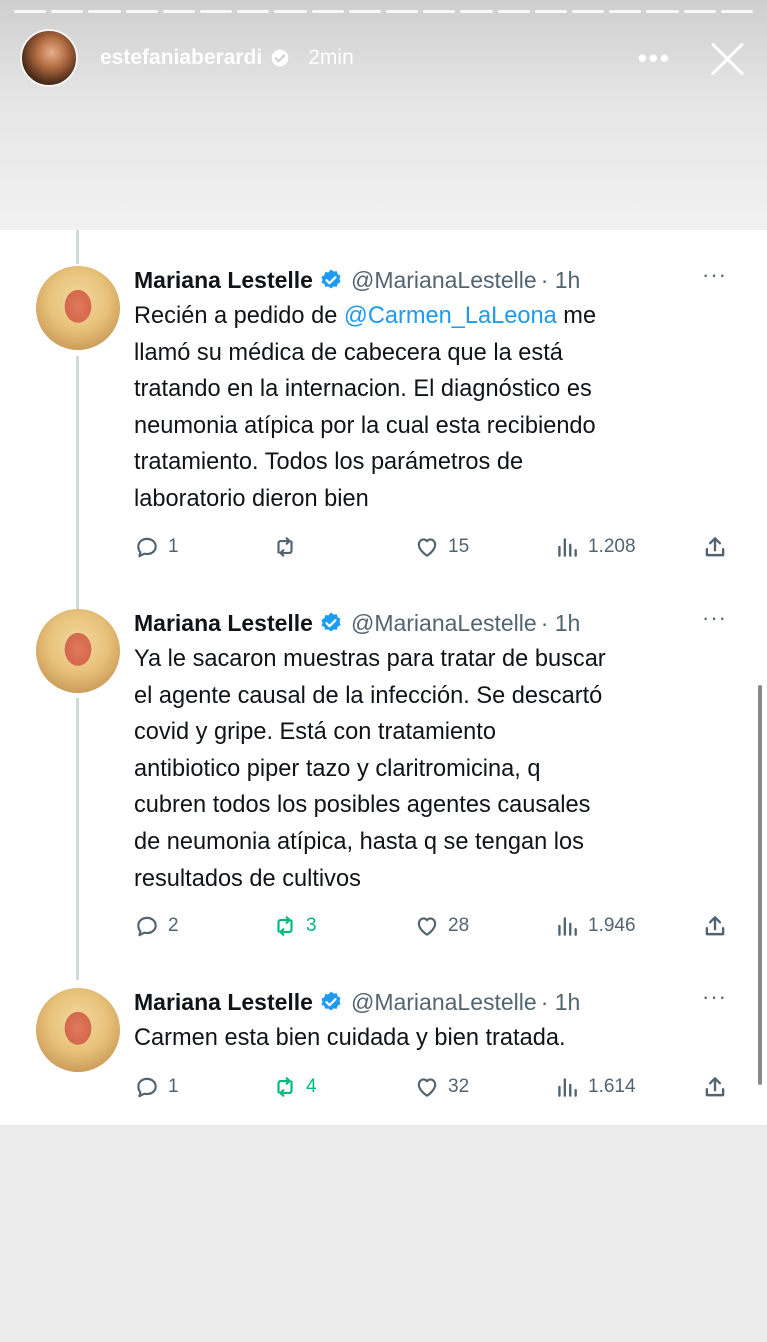 This screenshot has height=1342, width=767. Describe the element at coordinates (331, 57) in the screenshot. I see `story-timestamp: 2min` at that location.